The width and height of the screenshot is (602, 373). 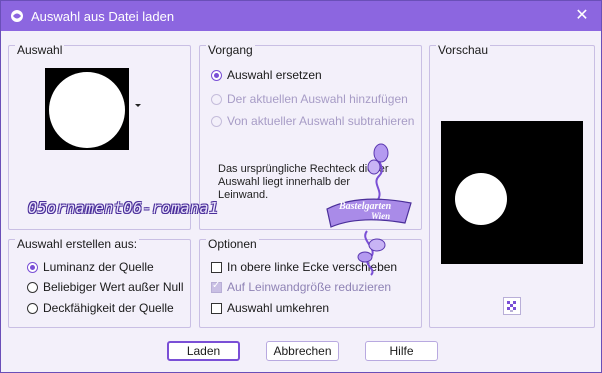 I want to click on radio-source-opacity: Deckfähigkeit der Quelle, so click(x=100, y=308).